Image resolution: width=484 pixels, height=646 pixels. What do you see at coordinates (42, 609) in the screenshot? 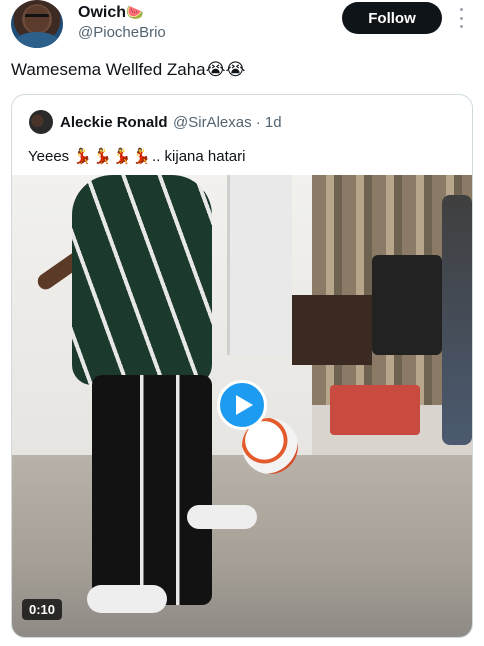
I see `video-duration-badge: 0:10` at bounding box center [42, 609].